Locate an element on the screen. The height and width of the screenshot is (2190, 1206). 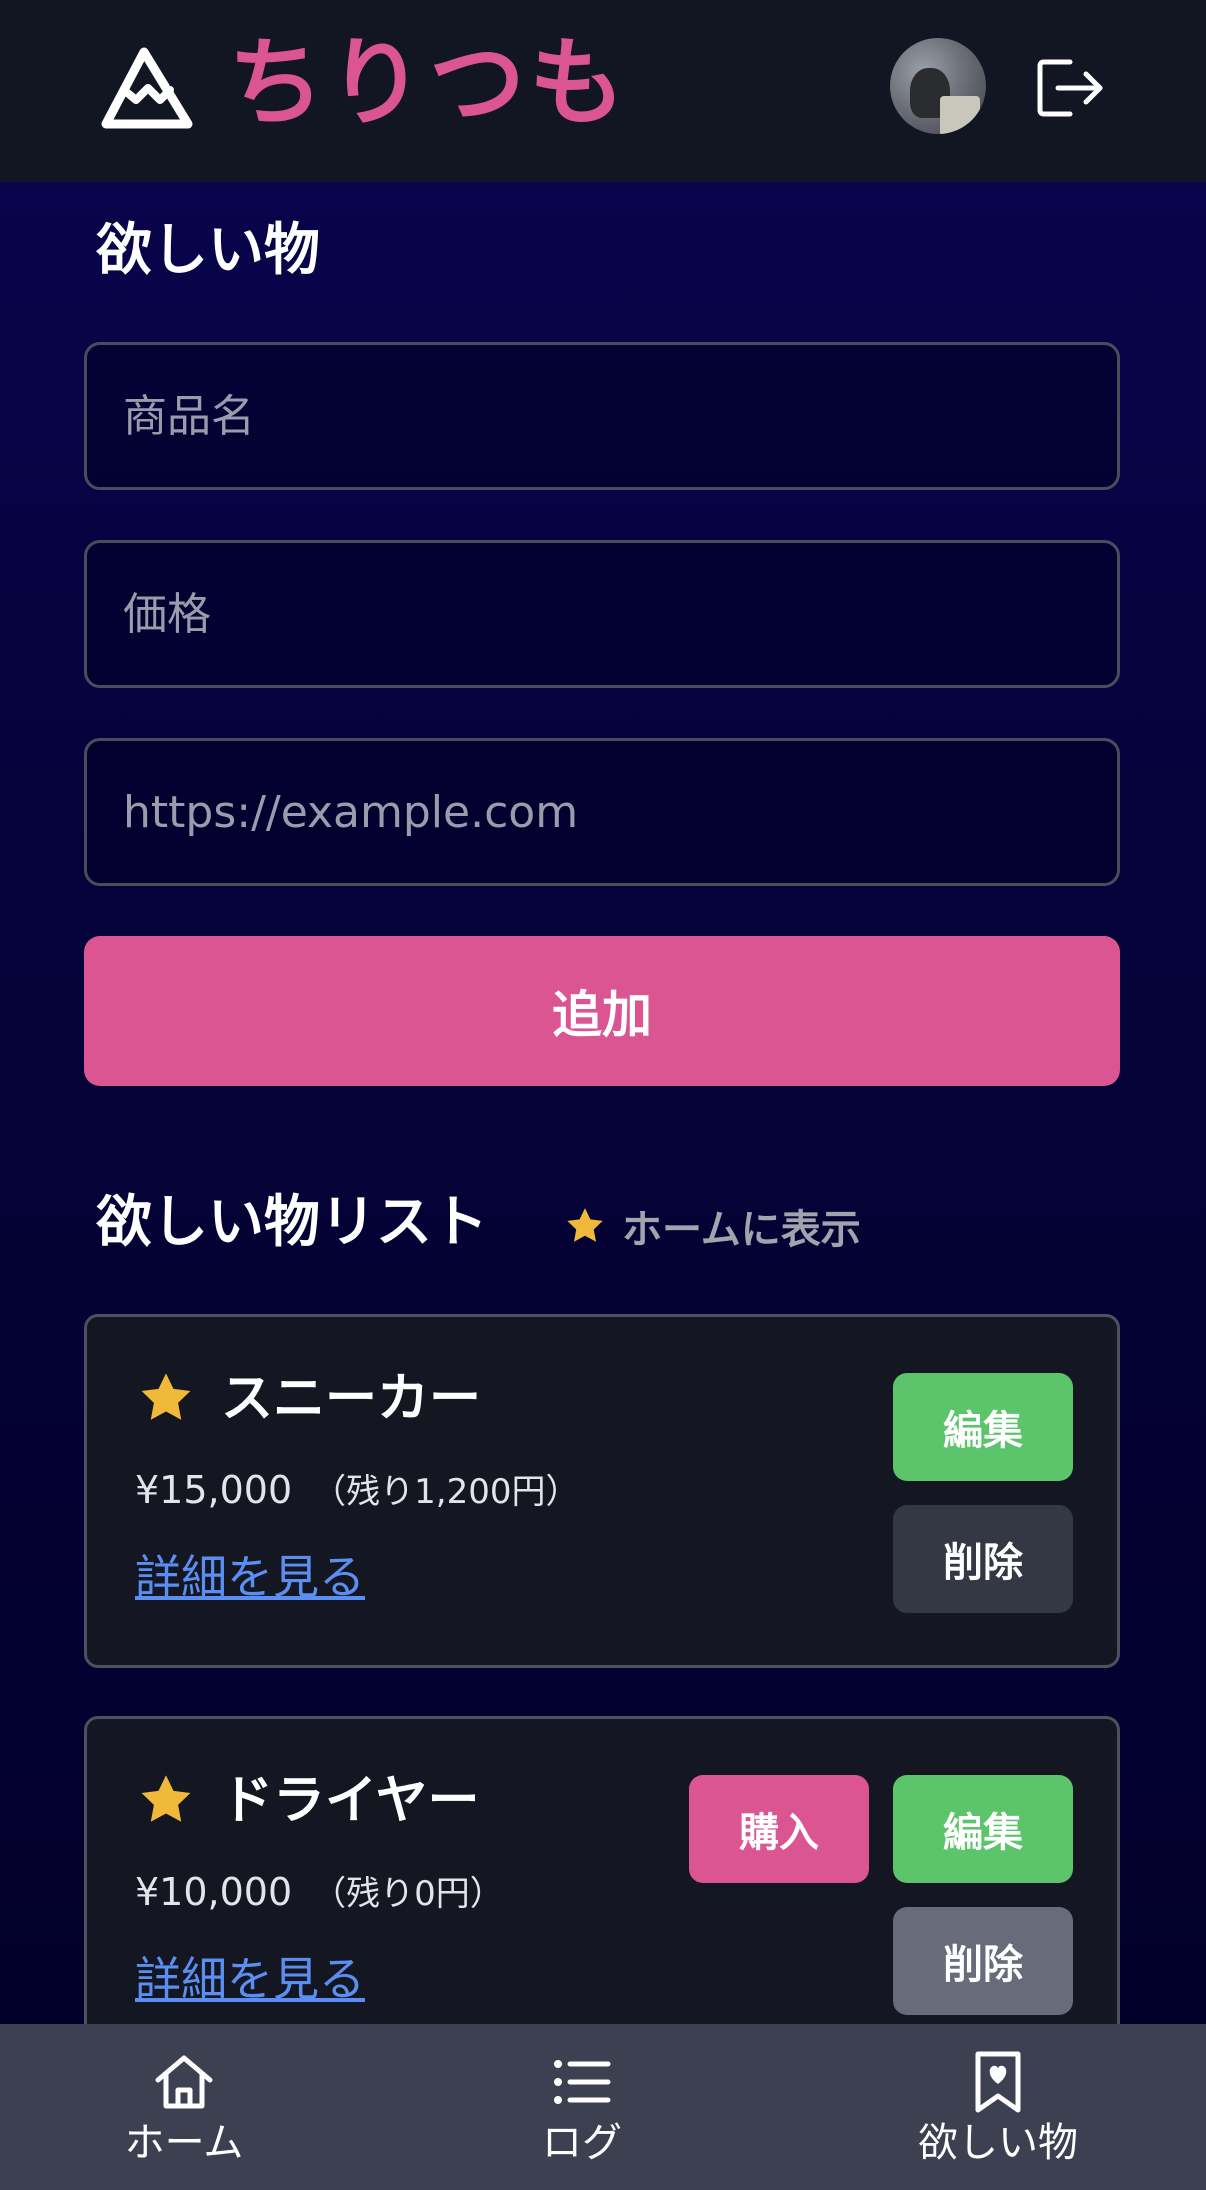
mountain-icon is located at coordinates (147, 88).